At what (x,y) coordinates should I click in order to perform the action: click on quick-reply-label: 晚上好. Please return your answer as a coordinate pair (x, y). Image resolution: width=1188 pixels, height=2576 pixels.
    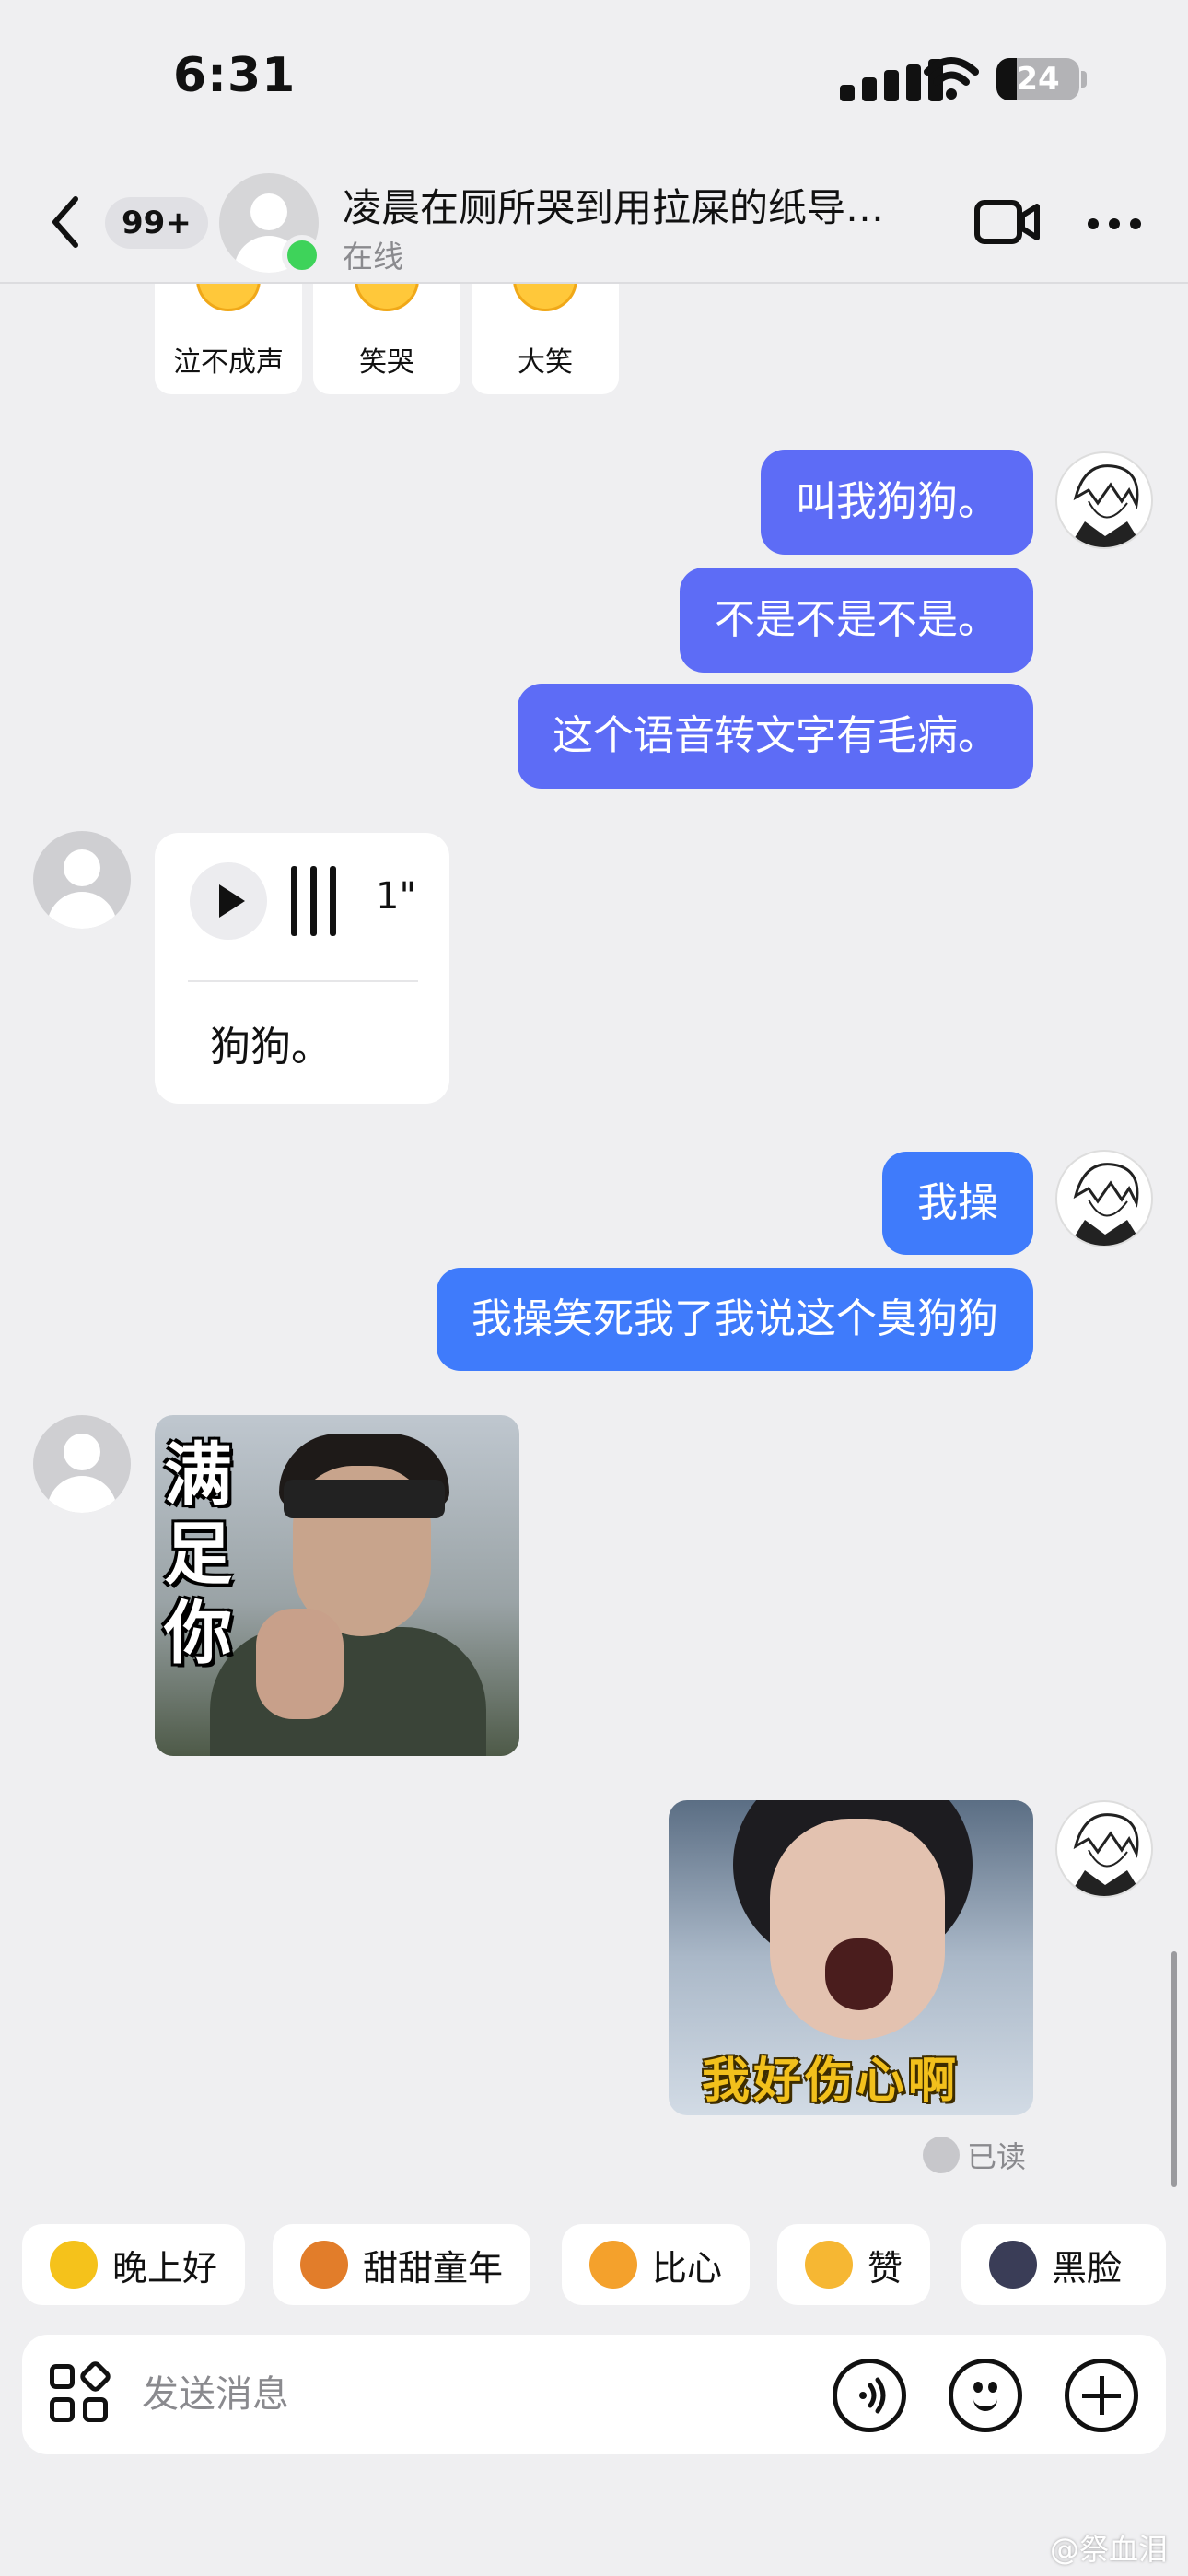
    Looking at the image, I should click on (165, 2268).